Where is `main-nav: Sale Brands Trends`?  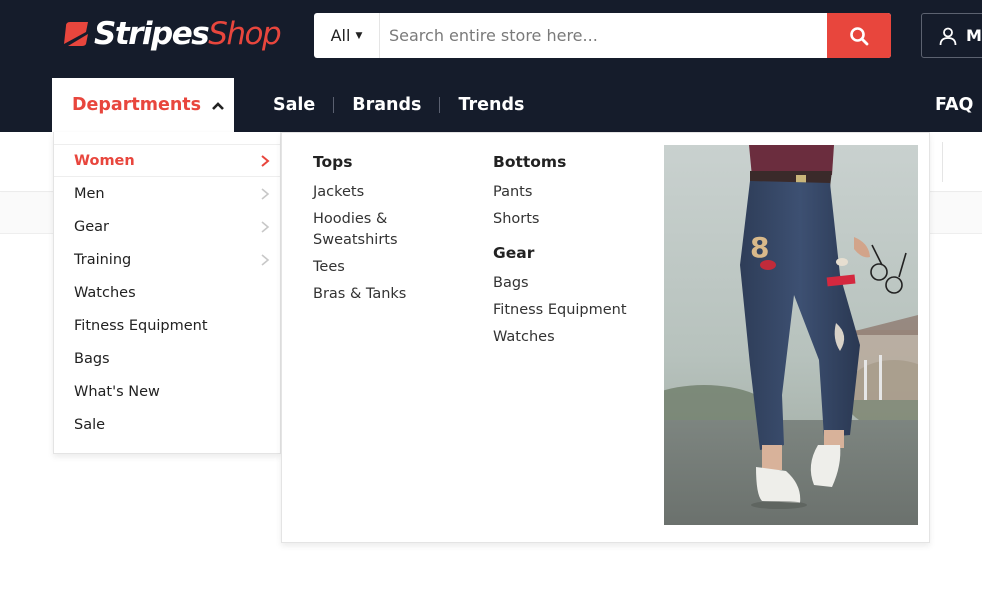
main-nav: Sale Brands Trends is located at coordinates (398, 105).